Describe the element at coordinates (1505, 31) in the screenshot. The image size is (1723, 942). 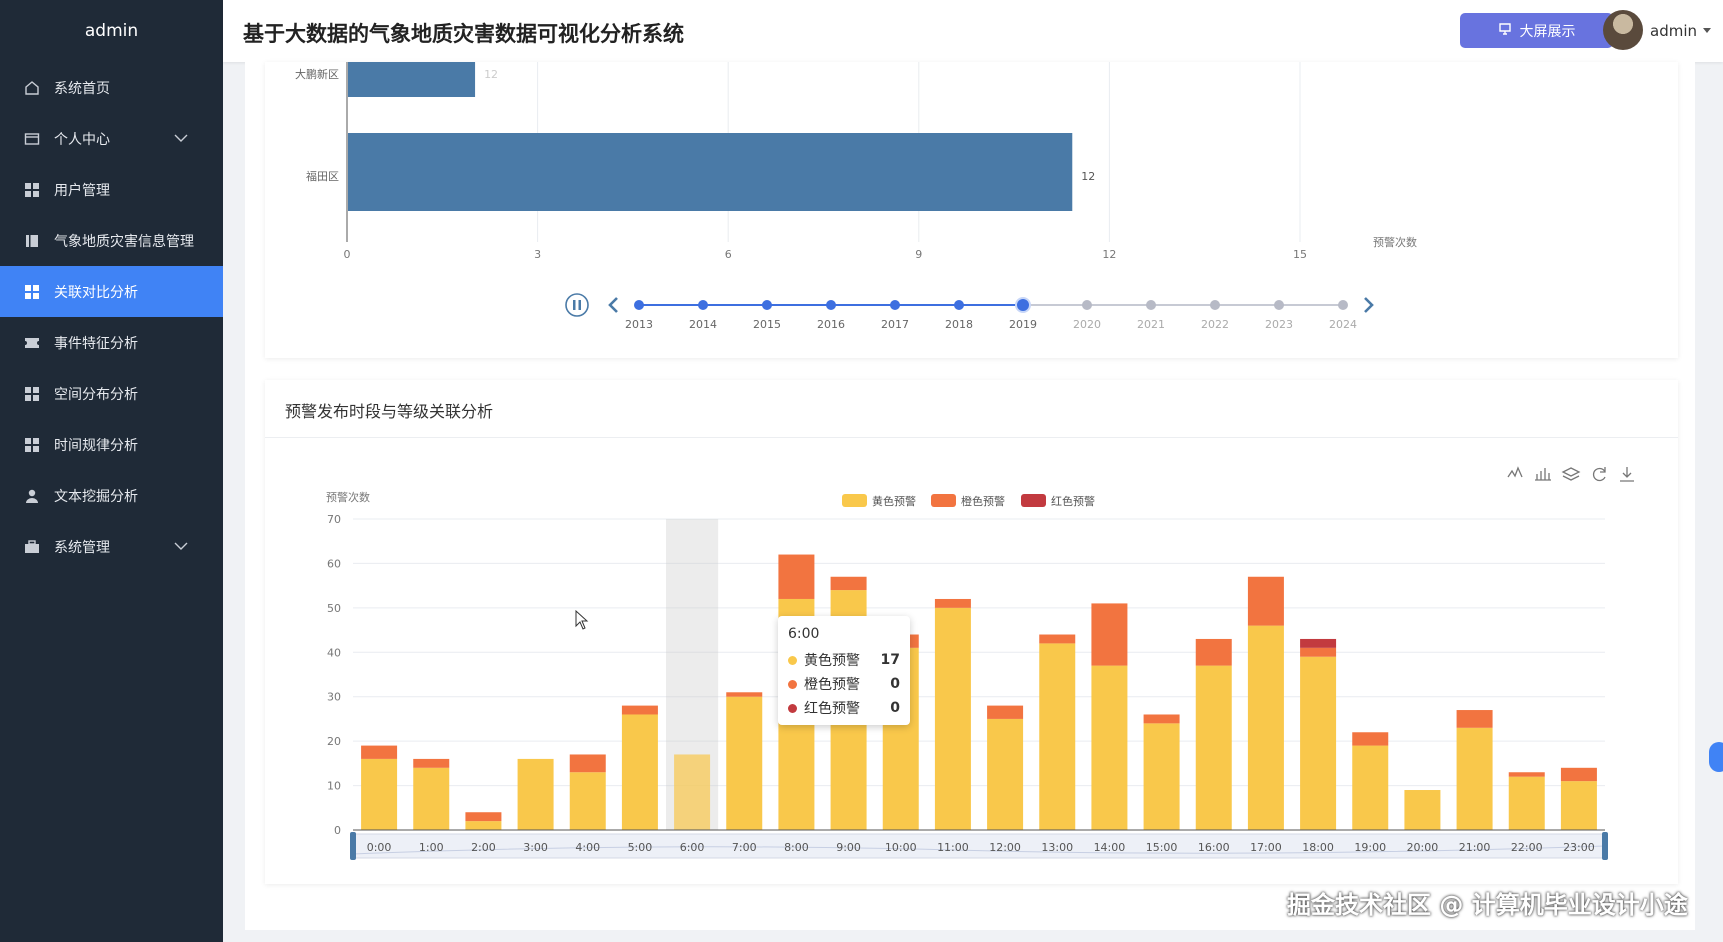
I see `monitor-icon` at that location.